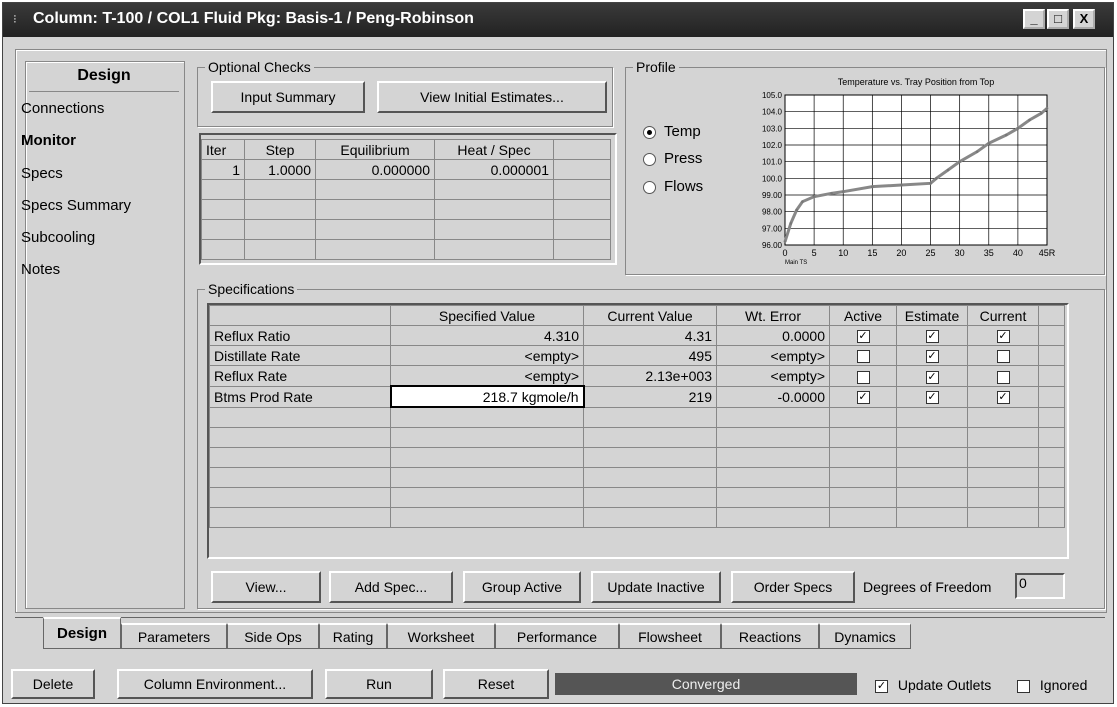 This screenshot has width=1117, height=707. What do you see at coordinates (379, 684) in the screenshot?
I see `run-button: Run` at bounding box center [379, 684].